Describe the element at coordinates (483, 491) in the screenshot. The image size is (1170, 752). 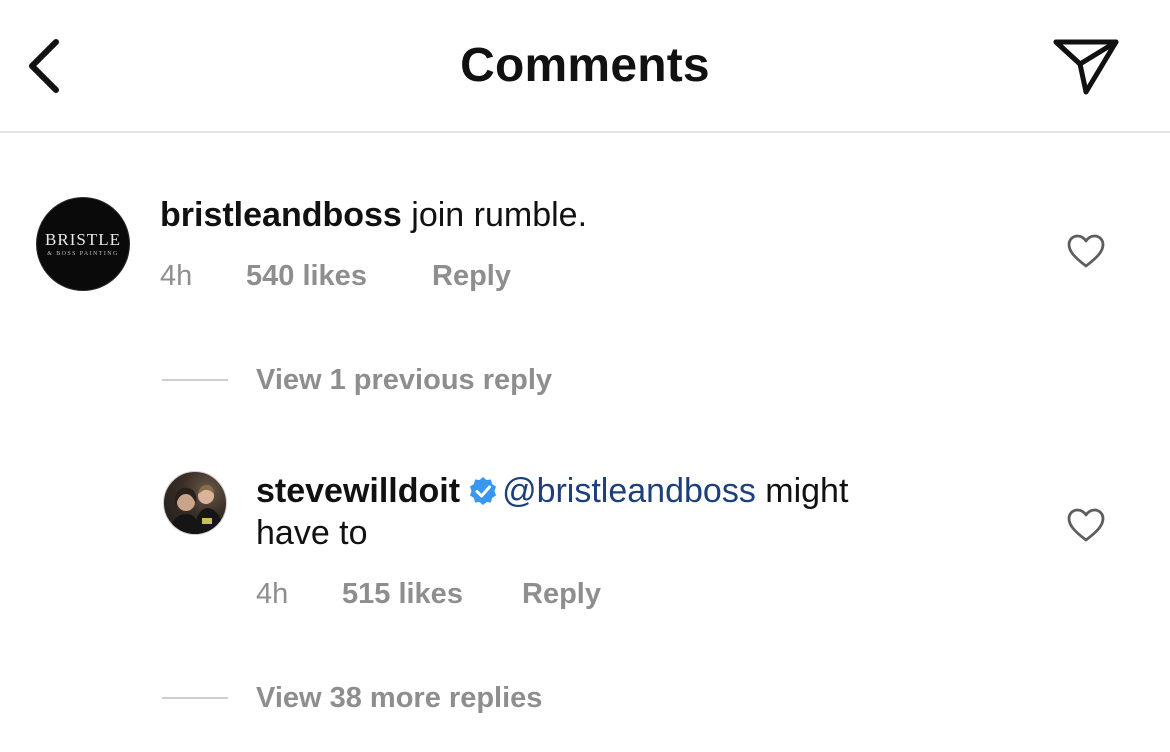
I see `verified-badge-icon` at that location.